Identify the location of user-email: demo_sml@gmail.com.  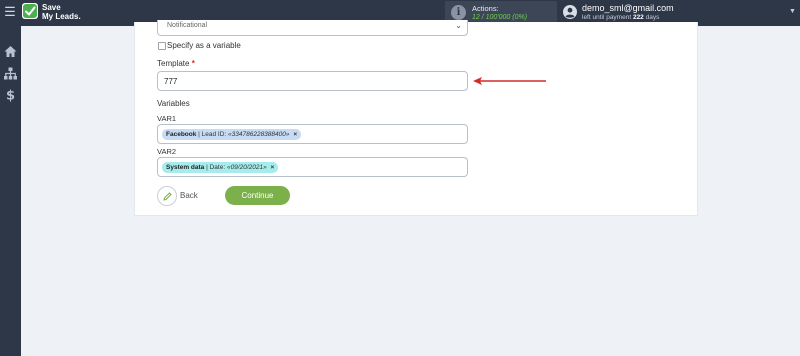
(628, 8).